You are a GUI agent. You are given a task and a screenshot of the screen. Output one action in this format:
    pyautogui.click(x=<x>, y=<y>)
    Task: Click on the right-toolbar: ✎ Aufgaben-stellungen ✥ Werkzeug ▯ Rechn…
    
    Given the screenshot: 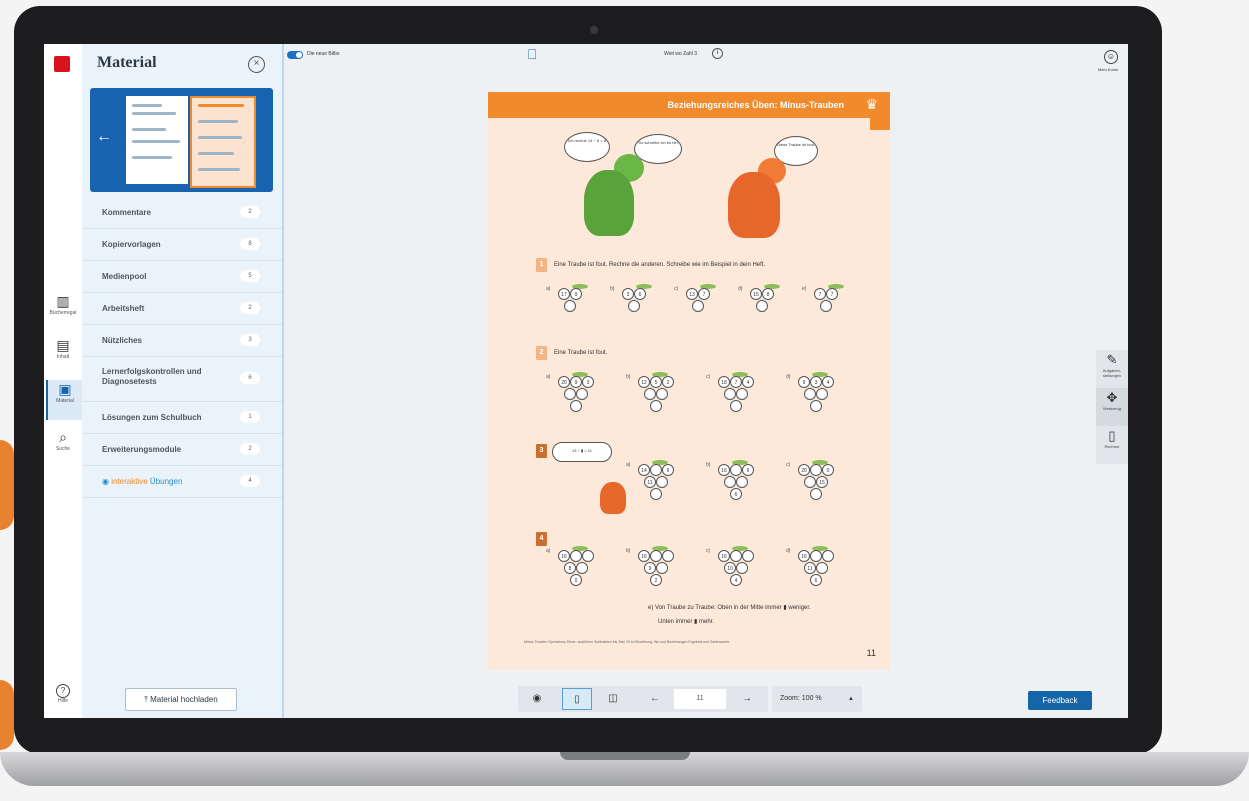 What is the action you would take?
    pyautogui.click(x=1112, y=407)
    